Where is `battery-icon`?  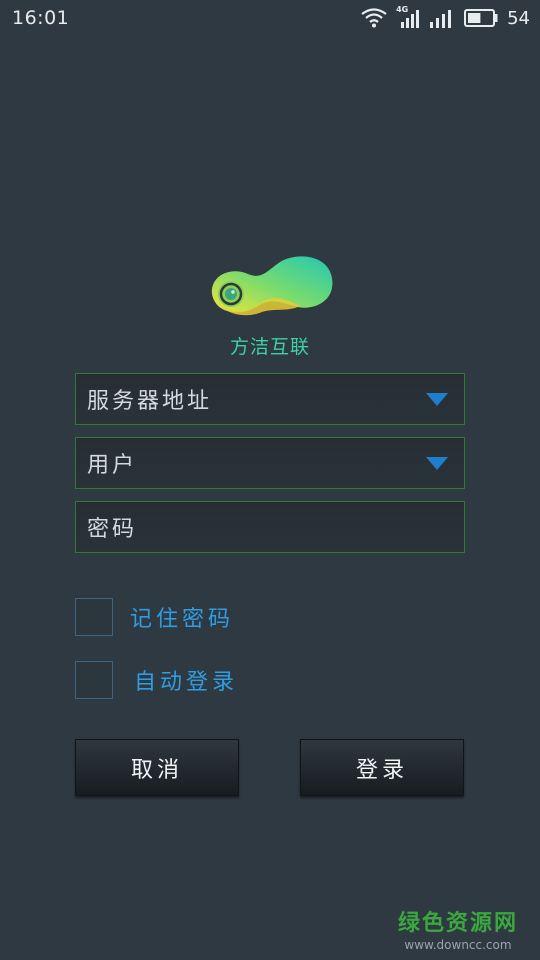 battery-icon is located at coordinates (481, 18).